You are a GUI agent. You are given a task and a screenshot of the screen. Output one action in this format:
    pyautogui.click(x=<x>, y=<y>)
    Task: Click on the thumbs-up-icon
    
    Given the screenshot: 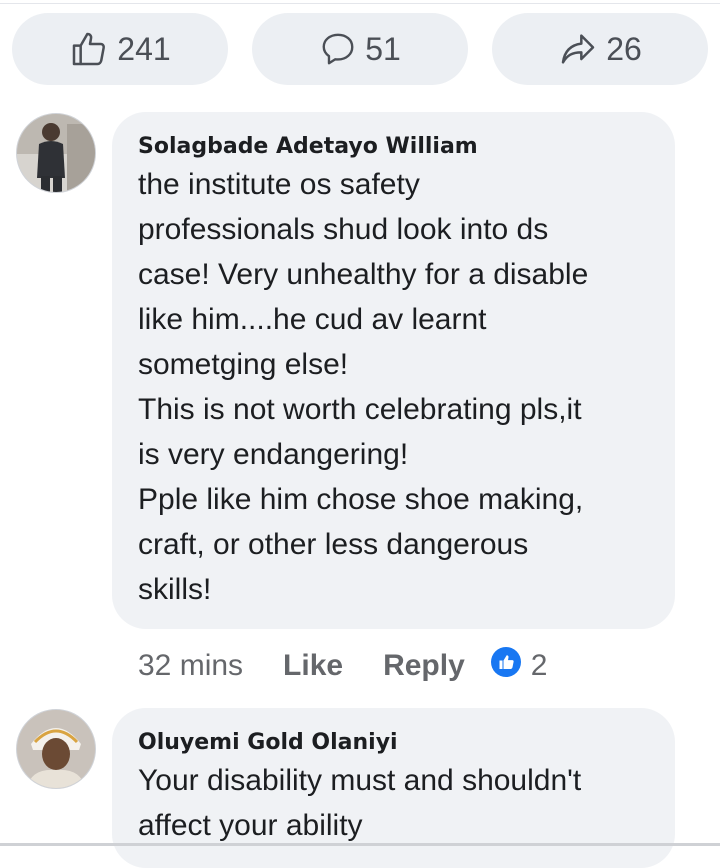 What is the action you would take?
    pyautogui.click(x=89, y=49)
    